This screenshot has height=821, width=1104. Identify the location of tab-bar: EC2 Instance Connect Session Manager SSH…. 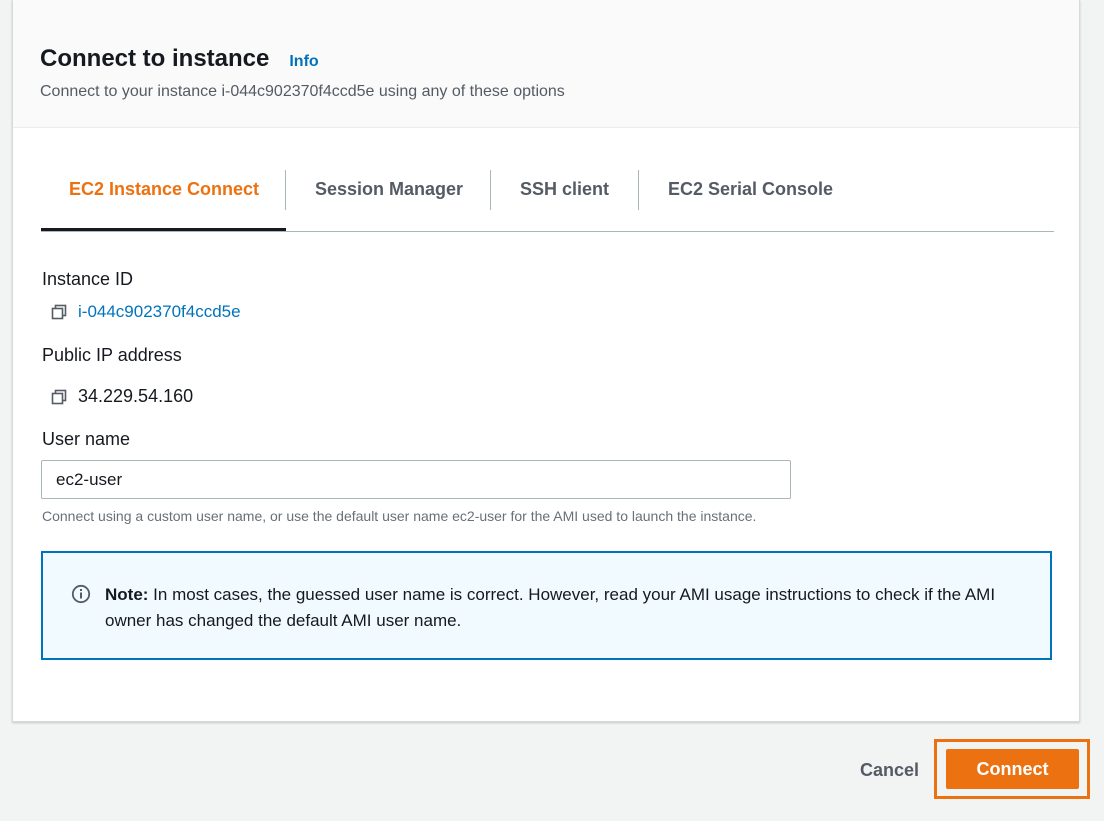
(547, 200).